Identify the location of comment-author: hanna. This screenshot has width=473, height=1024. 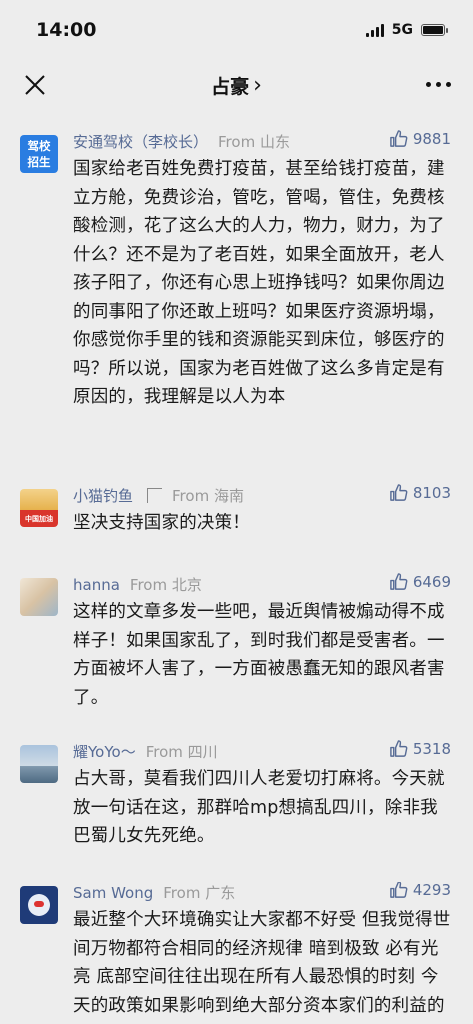
(96, 585).